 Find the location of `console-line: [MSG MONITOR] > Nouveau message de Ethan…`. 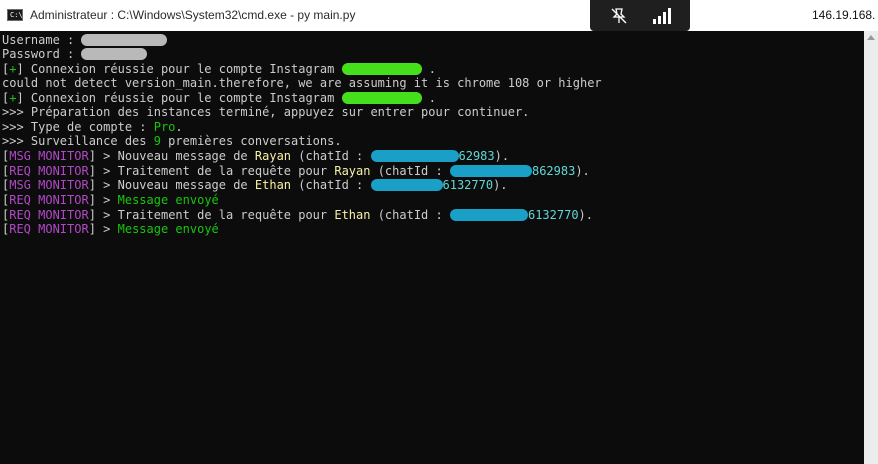

console-line: [MSG MONITOR] > Nouveau message de Ethan… is located at coordinates (255, 185).